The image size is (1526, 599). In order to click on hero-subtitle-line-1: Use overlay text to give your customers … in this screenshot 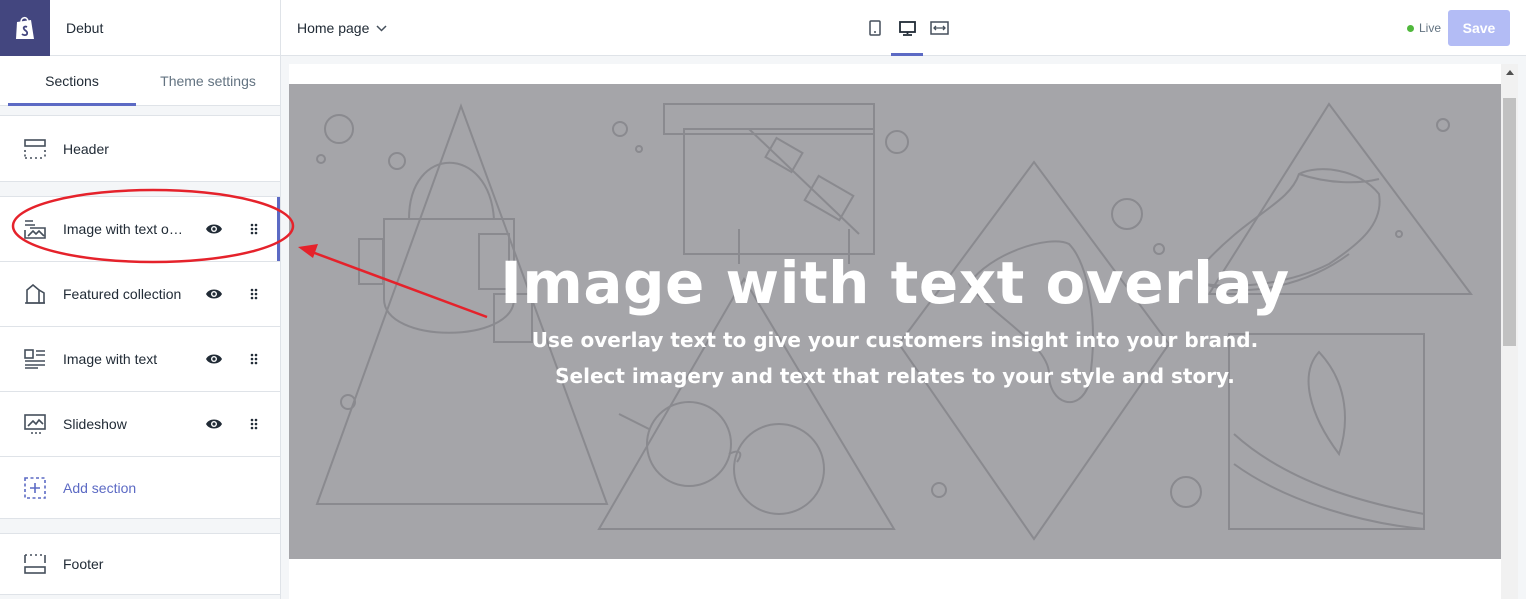, I will do `click(895, 340)`.